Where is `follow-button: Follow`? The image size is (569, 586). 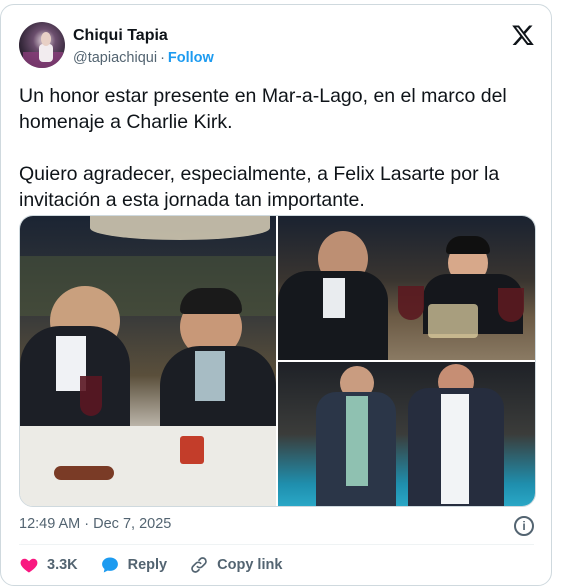
follow-button: Follow is located at coordinates (191, 58).